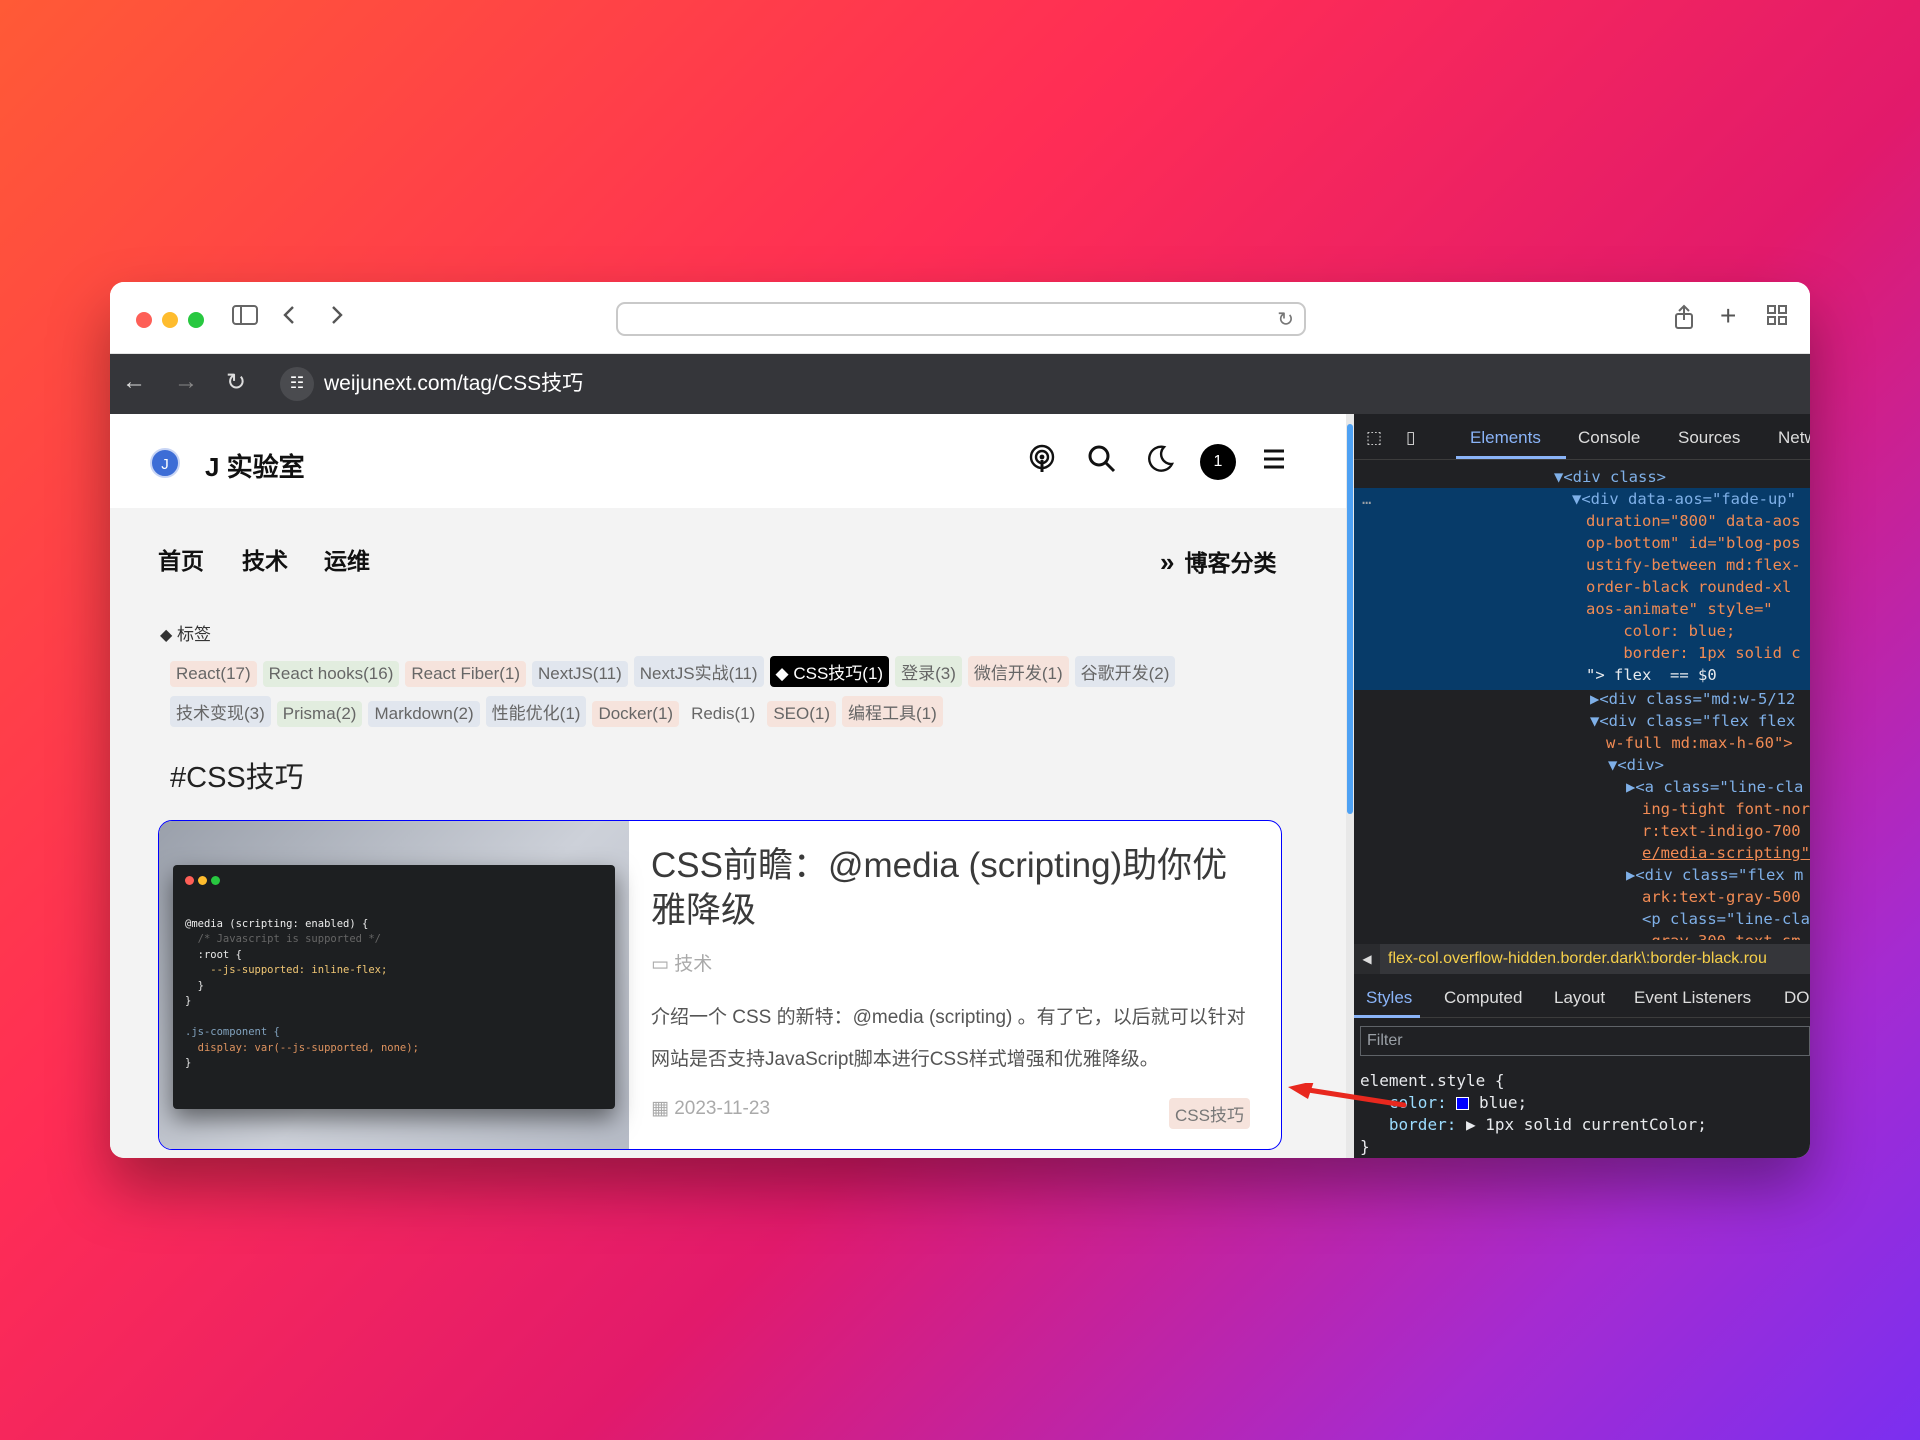 The height and width of the screenshot is (1440, 1920). What do you see at coordinates (1579, 998) in the screenshot?
I see `tab-layout: Layout` at bounding box center [1579, 998].